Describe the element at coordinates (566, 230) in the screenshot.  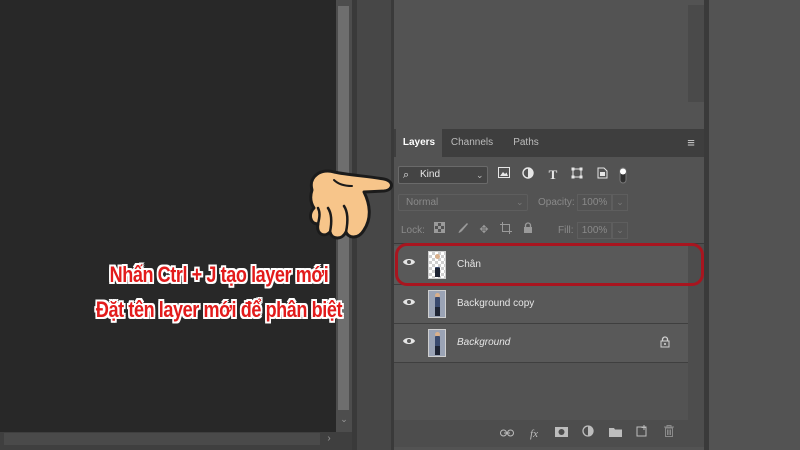
I see `fill-label: Fill:` at that location.